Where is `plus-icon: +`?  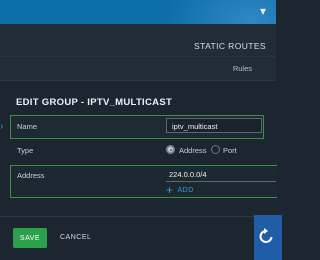
plus-icon: + is located at coordinates (170, 190).